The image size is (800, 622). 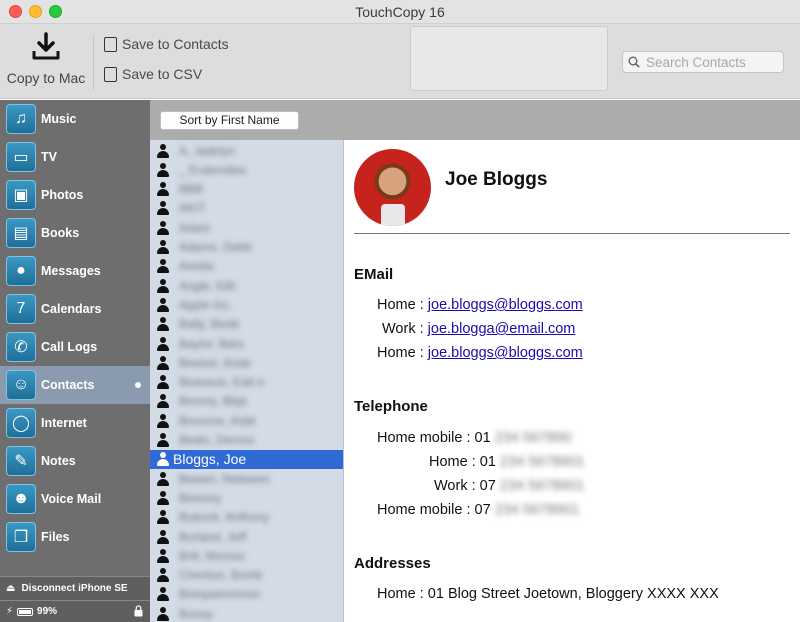 I want to click on contact-name: Breonne, Kidd, so click(x=217, y=420).